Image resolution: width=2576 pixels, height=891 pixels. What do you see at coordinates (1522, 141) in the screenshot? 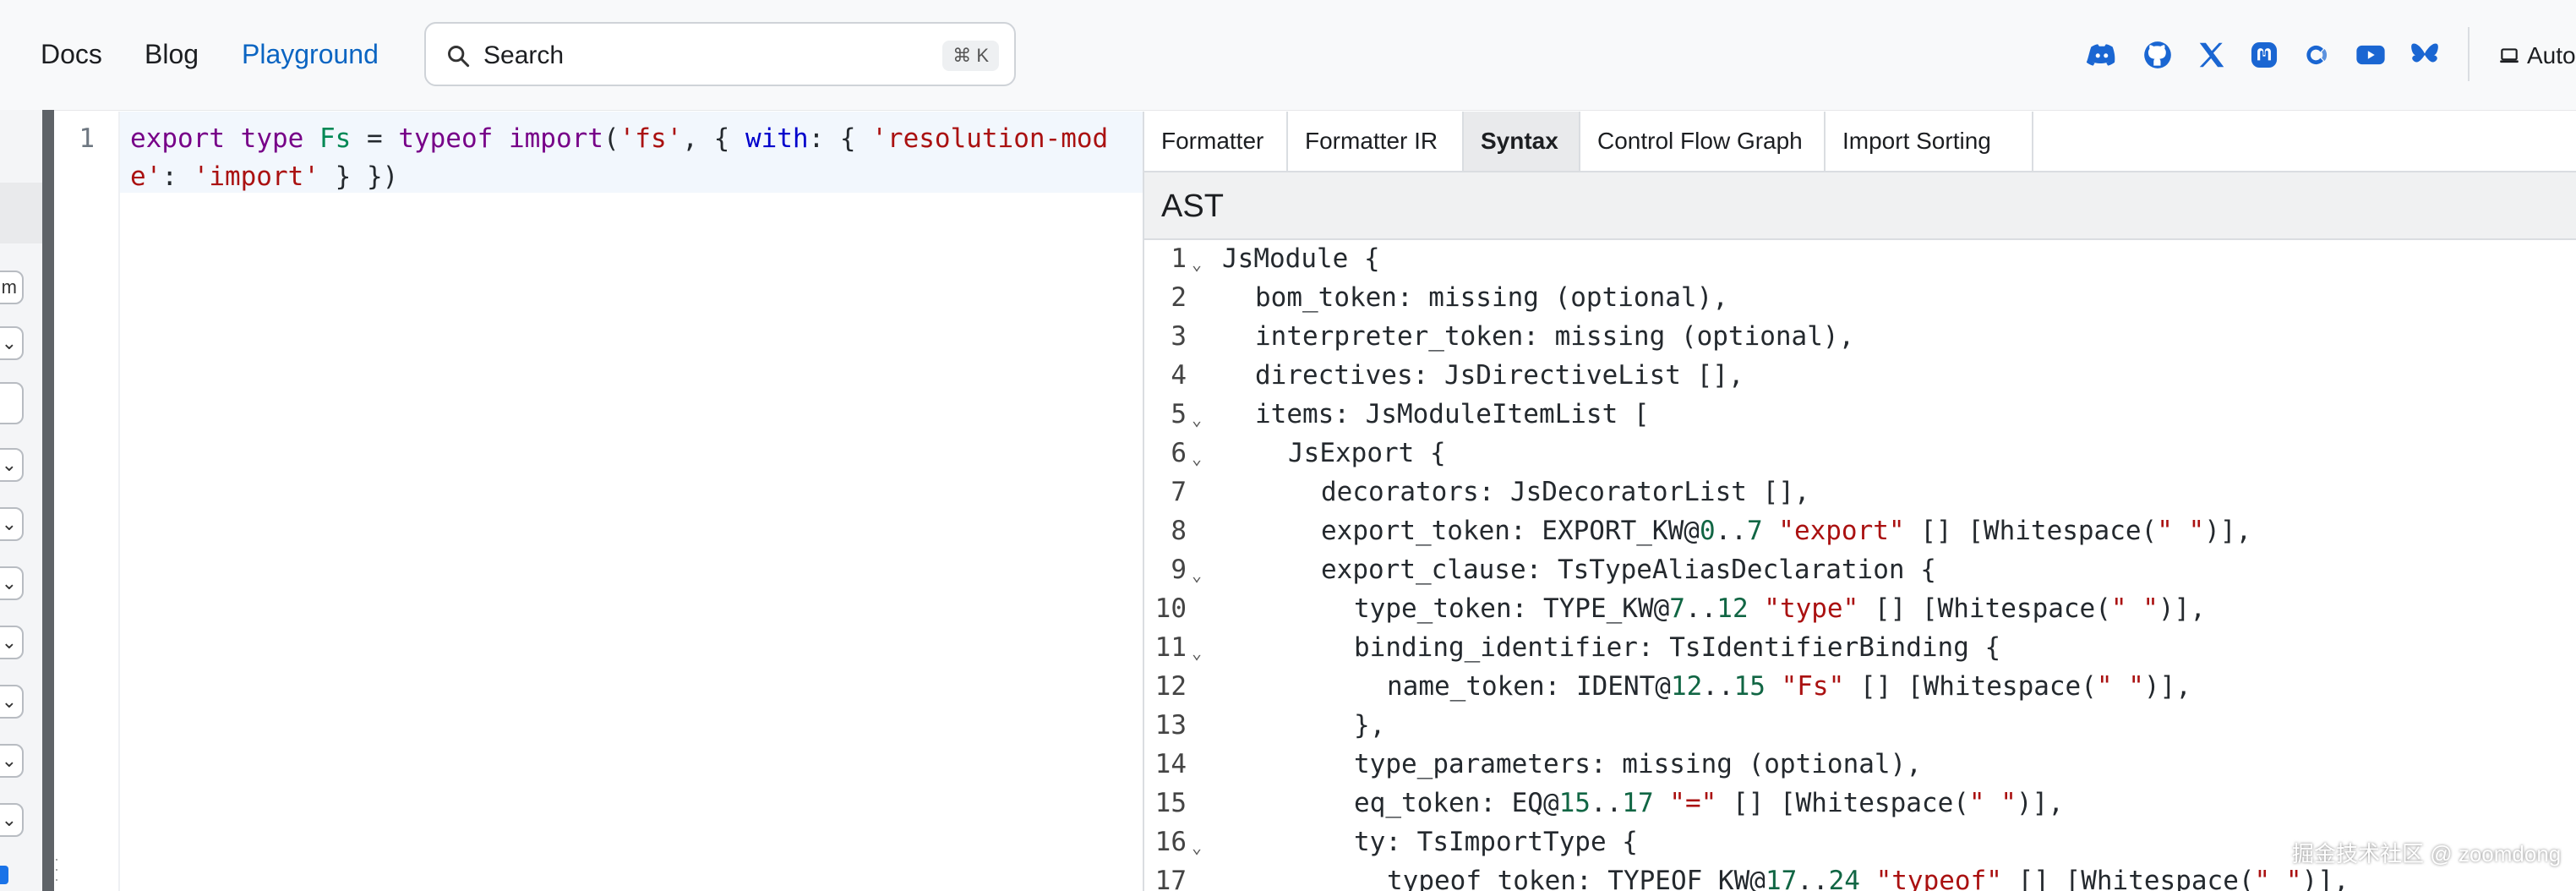
I see `tab-syntax: Syntax` at bounding box center [1522, 141].